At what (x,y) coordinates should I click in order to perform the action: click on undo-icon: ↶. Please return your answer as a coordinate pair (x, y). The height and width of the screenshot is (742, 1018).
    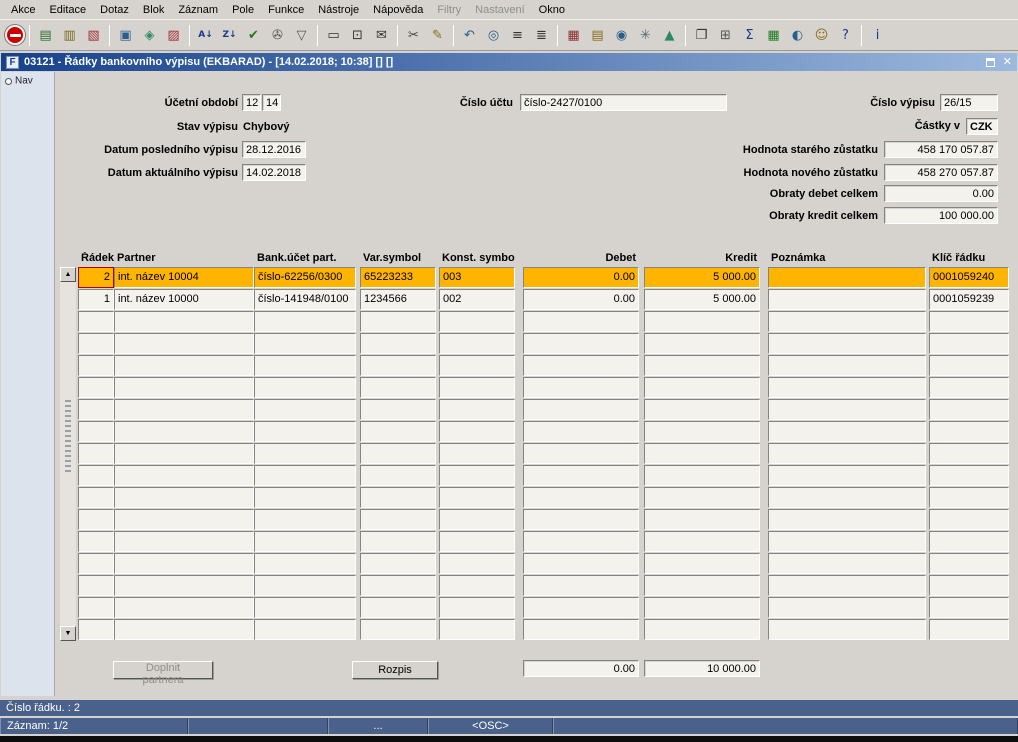
    Looking at the image, I should click on (469, 35).